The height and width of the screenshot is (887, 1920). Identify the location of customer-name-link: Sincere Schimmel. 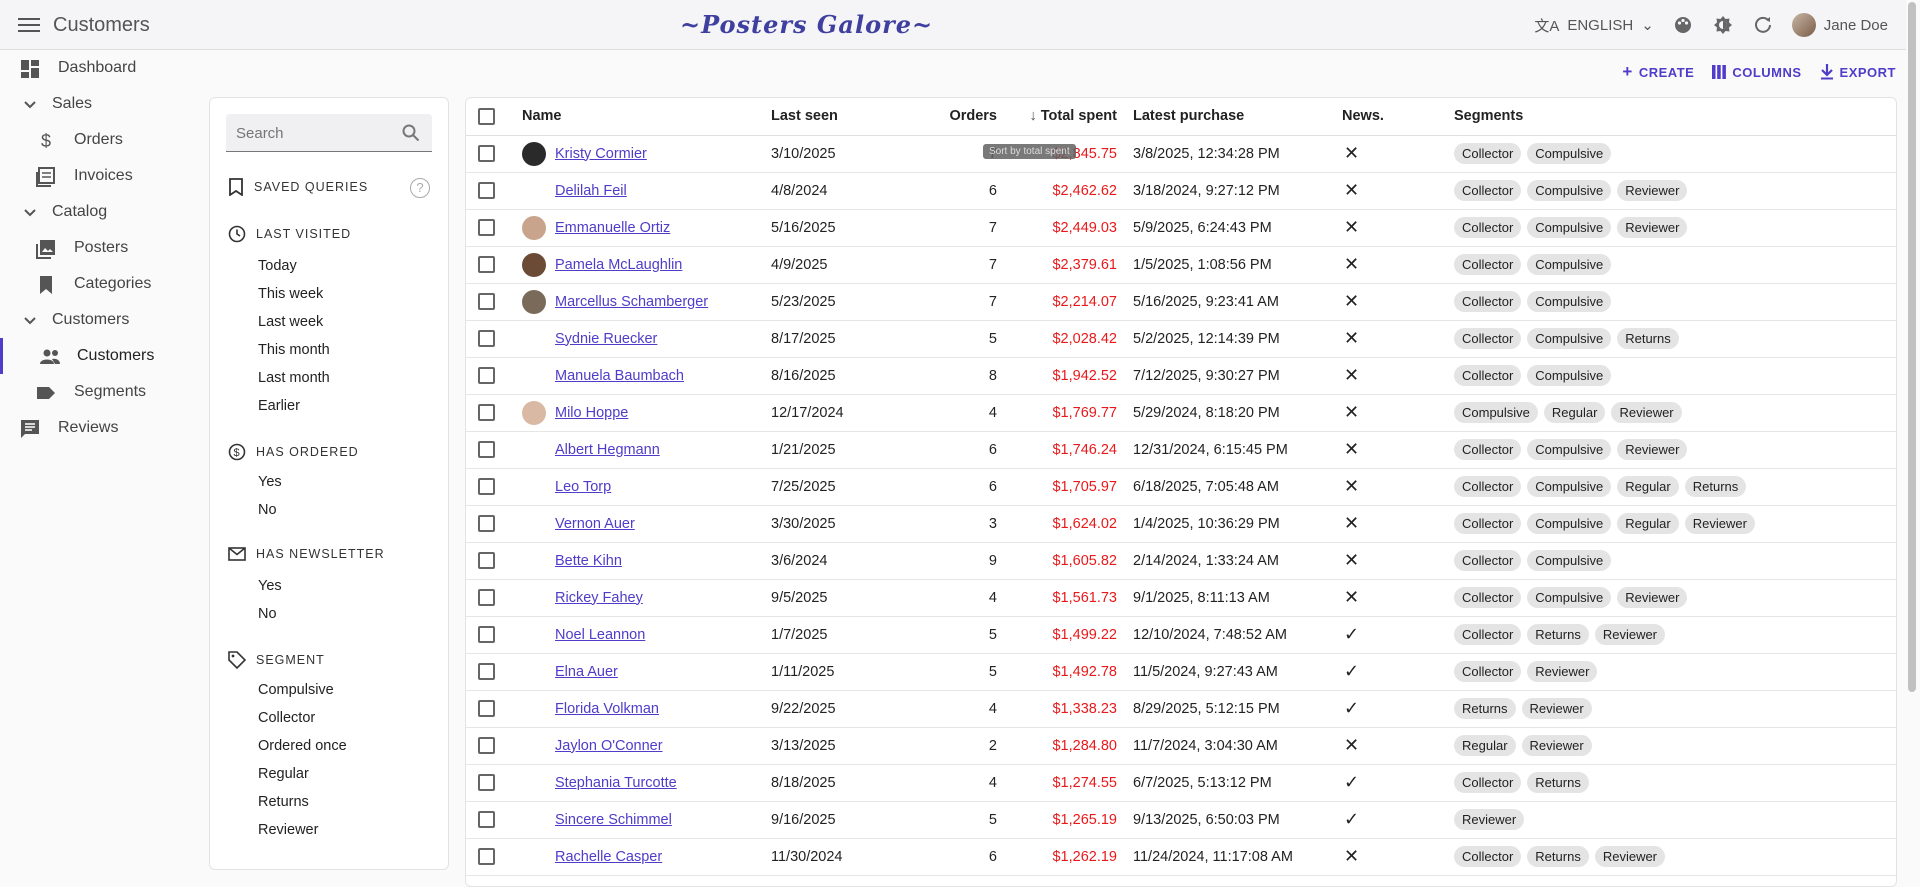
(613, 820).